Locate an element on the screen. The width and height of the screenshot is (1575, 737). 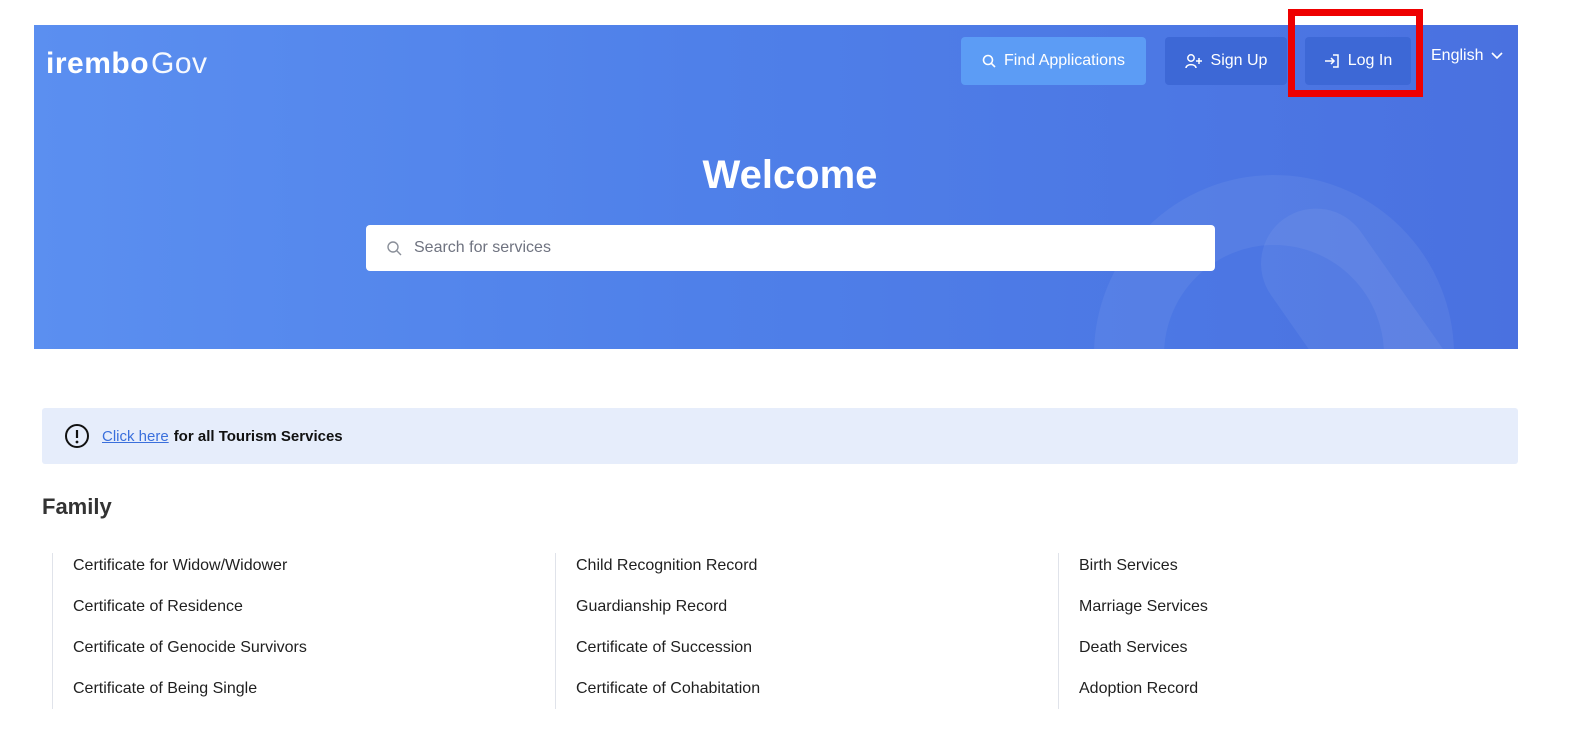
service-link: Certificate of Cohabitation is located at coordinates (815, 696).